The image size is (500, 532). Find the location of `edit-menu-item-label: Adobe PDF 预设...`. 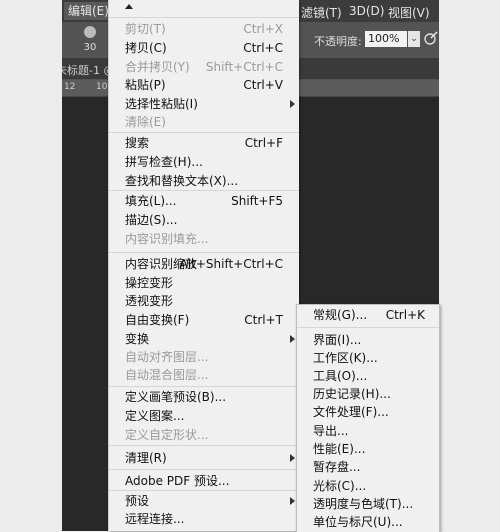

edit-menu-item-label: Adobe PDF 预设... is located at coordinates (177, 481).